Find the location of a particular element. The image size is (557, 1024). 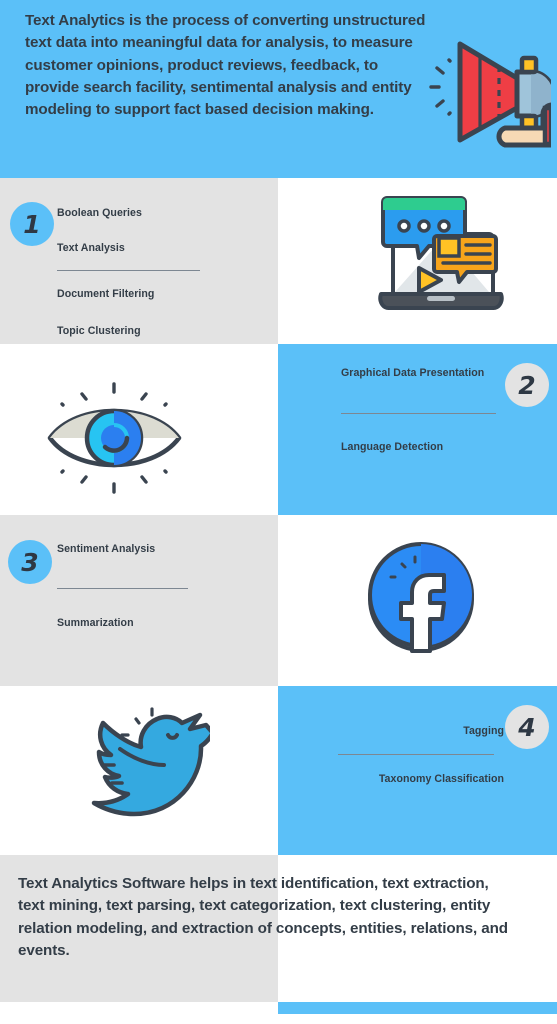

laptop-chat-icon is located at coordinates (441, 253).